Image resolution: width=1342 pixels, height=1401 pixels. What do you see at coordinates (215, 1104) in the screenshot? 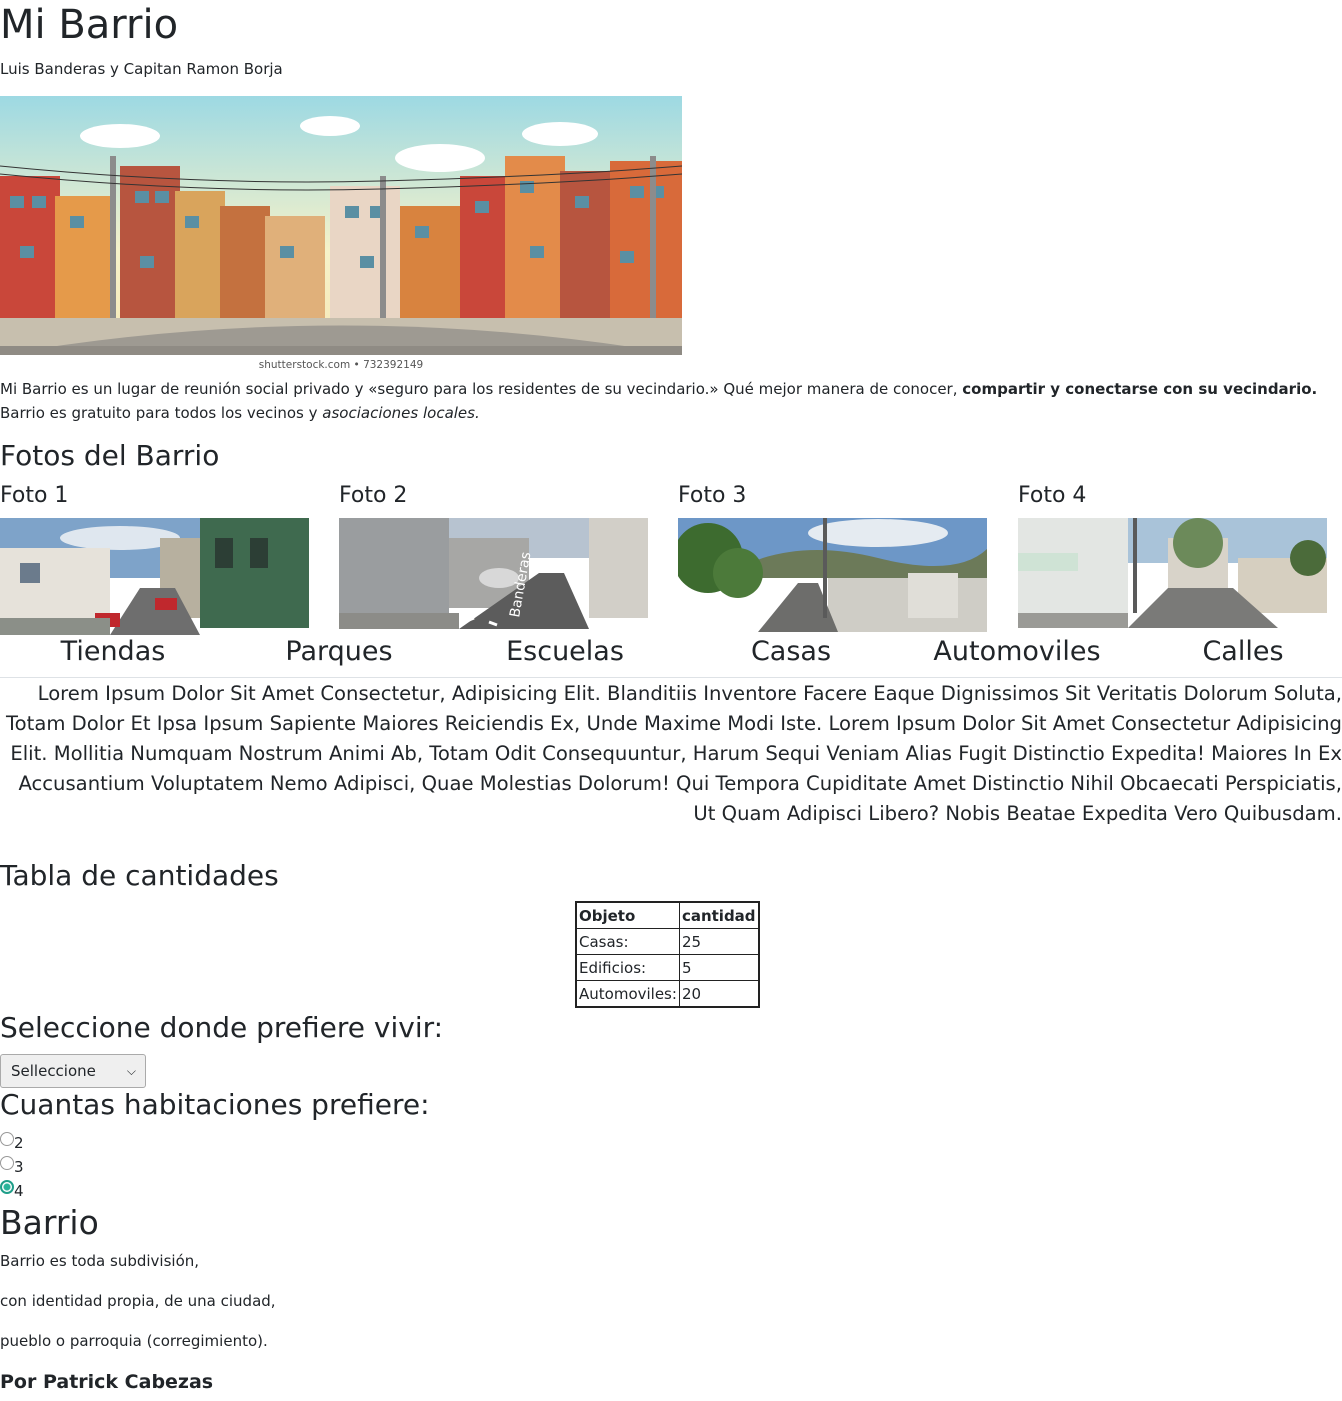
I see `rooms-heading: Cuantas habitaciones prefiere:` at bounding box center [215, 1104].